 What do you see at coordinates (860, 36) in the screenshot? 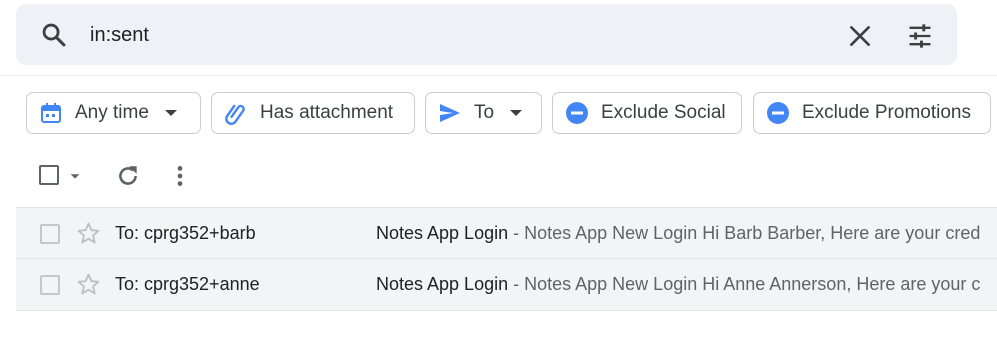
I see `close-icon` at bounding box center [860, 36].